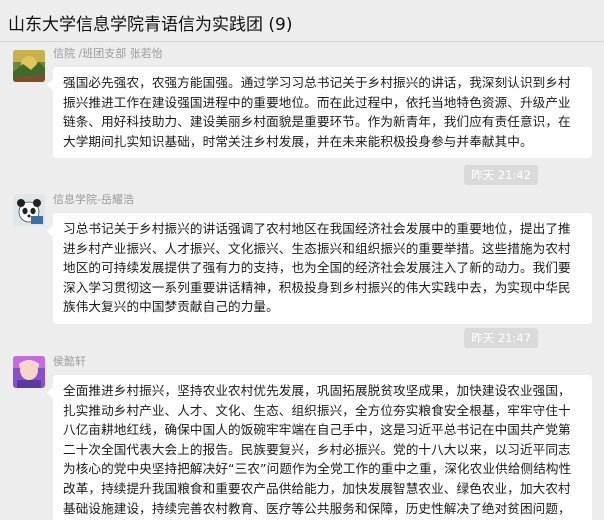 The image size is (604, 520). Describe the element at coordinates (108, 53) in the screenshot. I see `sender-name: 信院 /班团支部 张若怡` at that location.